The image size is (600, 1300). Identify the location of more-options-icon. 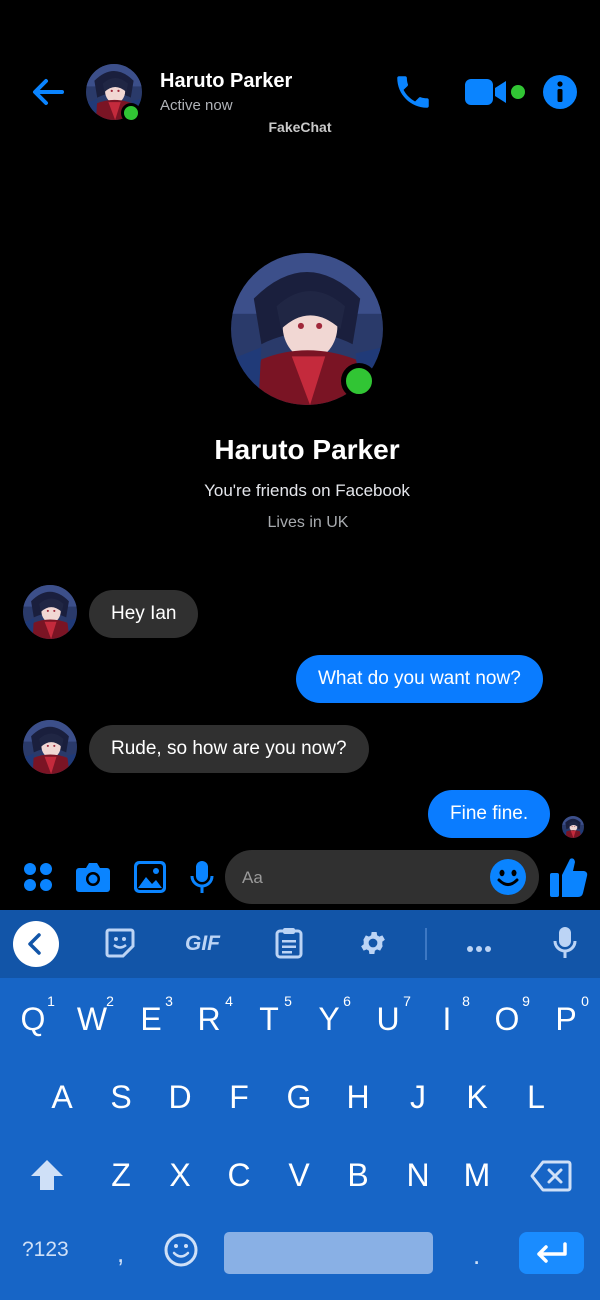
(479, 949).